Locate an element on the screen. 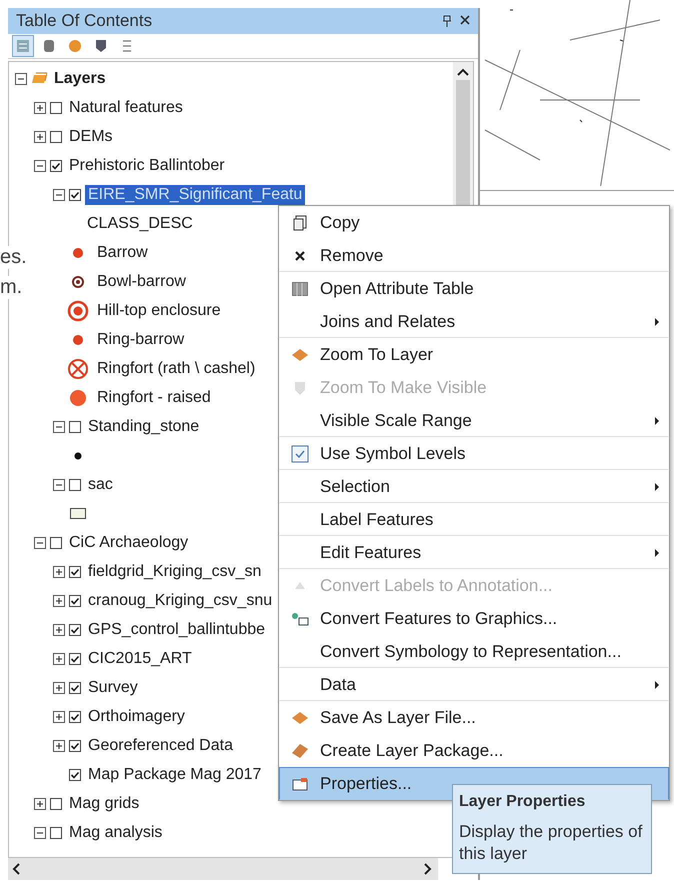 The width and height of the screenshot is (674, 888). tree-item: fieldgrid_Kriging_csv_sn is located at coordinates (174, 572).